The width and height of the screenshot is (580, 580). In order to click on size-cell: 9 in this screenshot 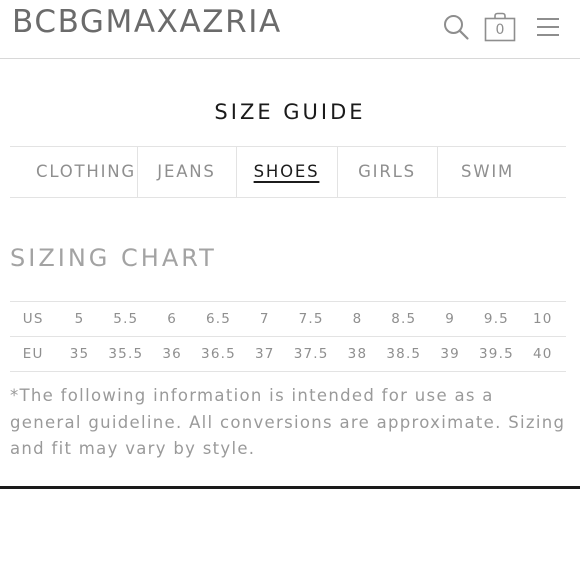, I will do `click(450, 319)`.